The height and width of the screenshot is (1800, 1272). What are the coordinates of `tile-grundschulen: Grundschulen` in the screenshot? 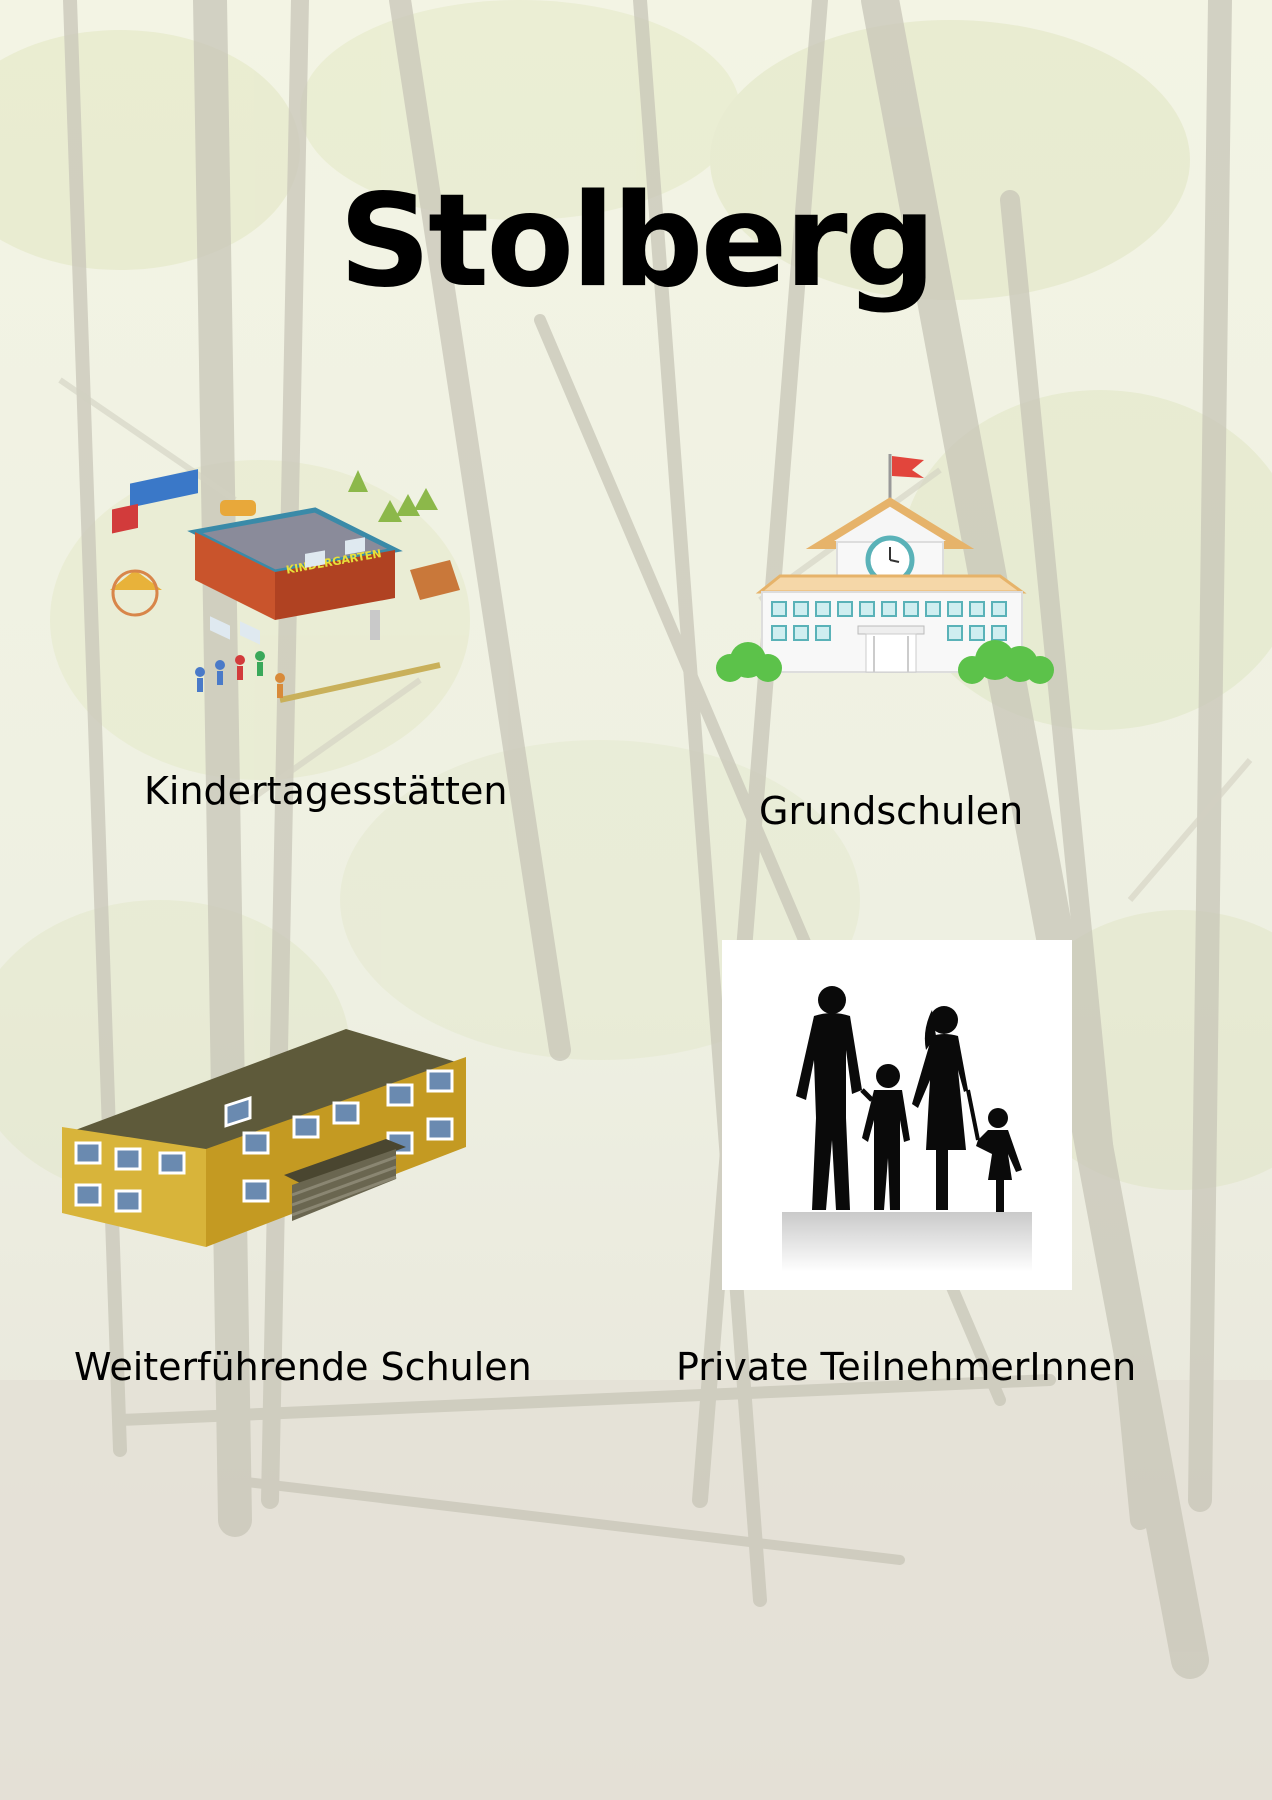 It's located at (900, 645).